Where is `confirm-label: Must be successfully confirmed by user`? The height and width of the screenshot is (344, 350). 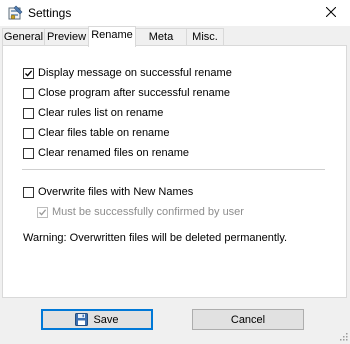
confirm-label: Must be successfully confirmed by user is located at coordinates (148, 212).